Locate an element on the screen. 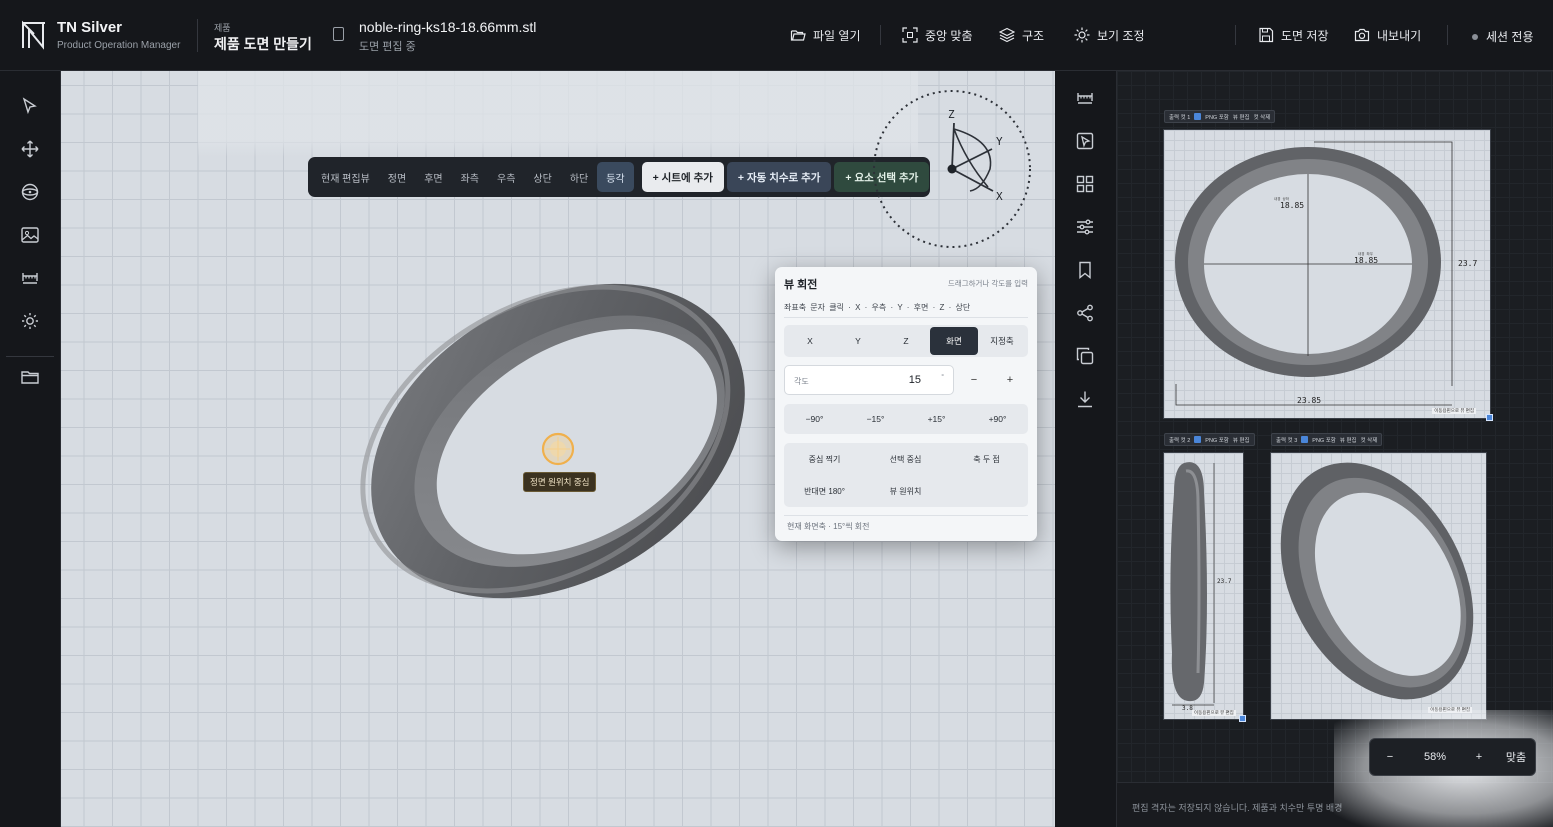 This screenshot has height=827, width=1553. session-status: 세션 전용 is located at coordinates (1503, 36).